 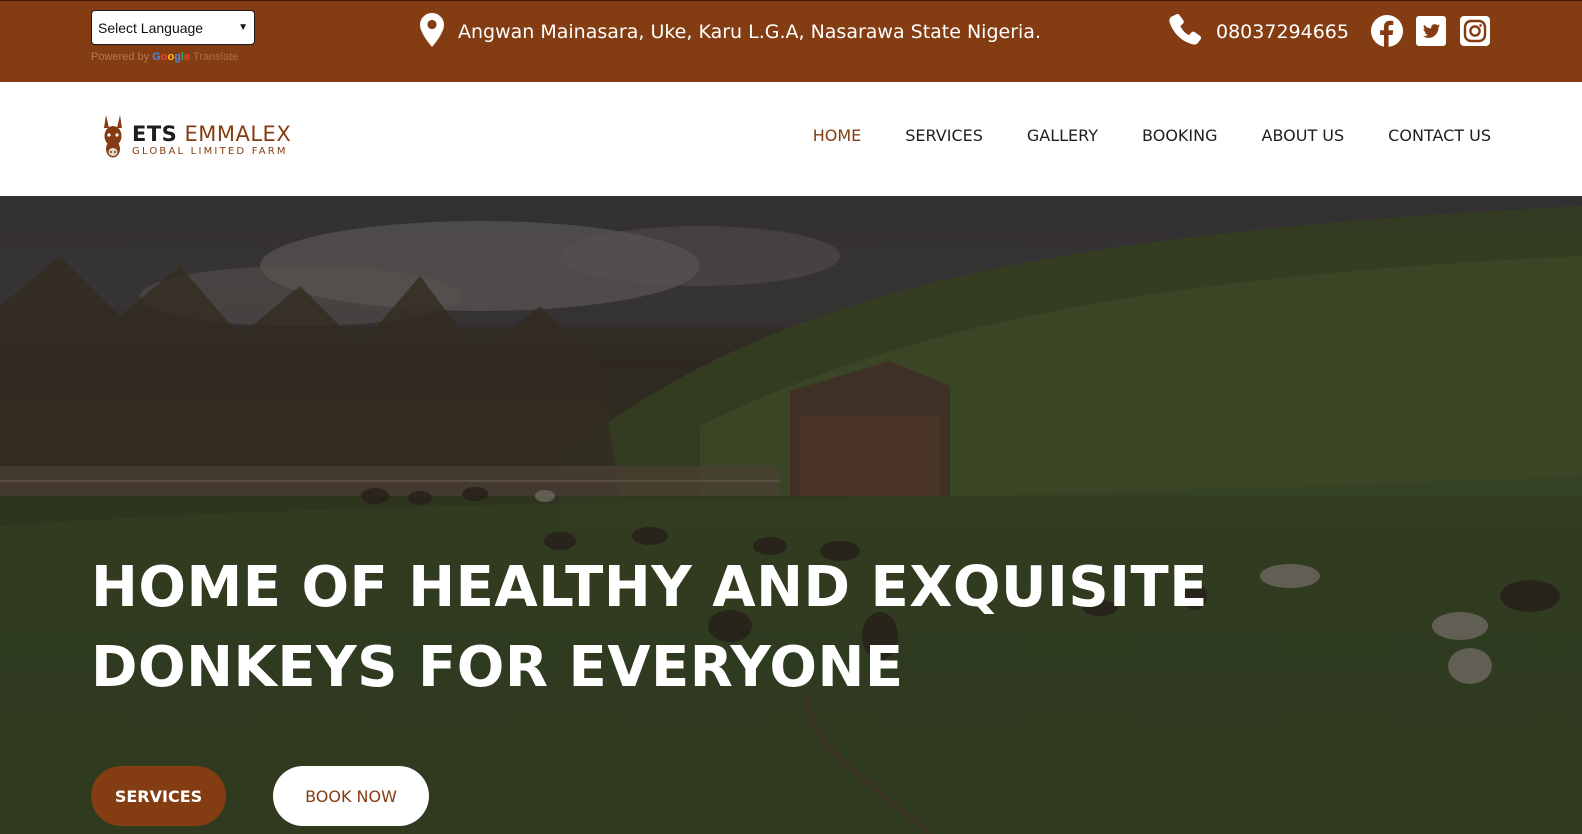 I want to click on powered-by-google: Powered by Google Translate, so click(x=173, y=57).